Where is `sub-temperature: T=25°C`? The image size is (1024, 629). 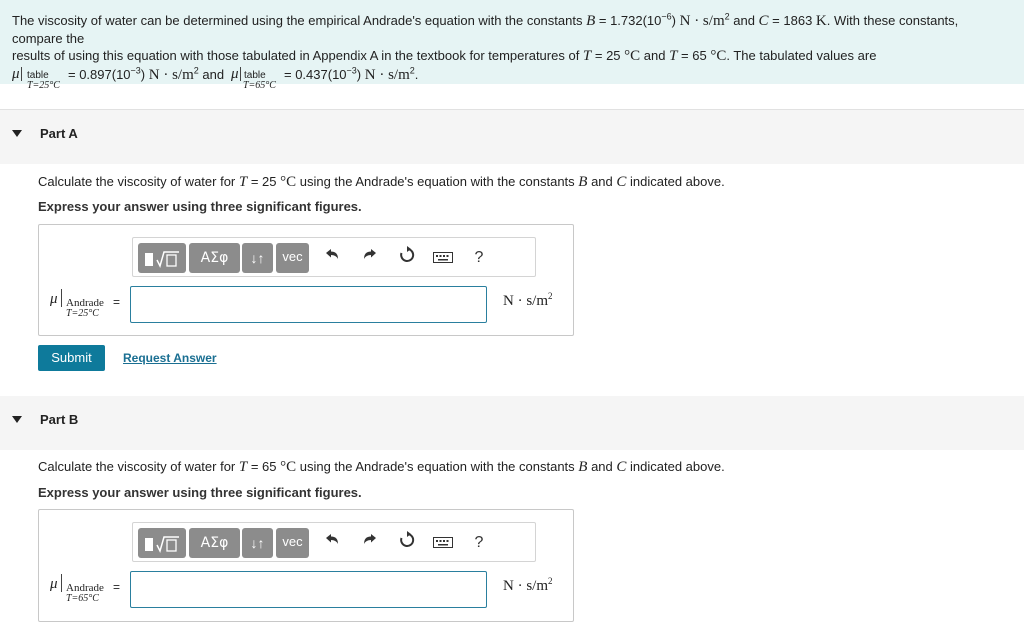 sub-temperature: T=25°C is located at coordinates (82, 313).